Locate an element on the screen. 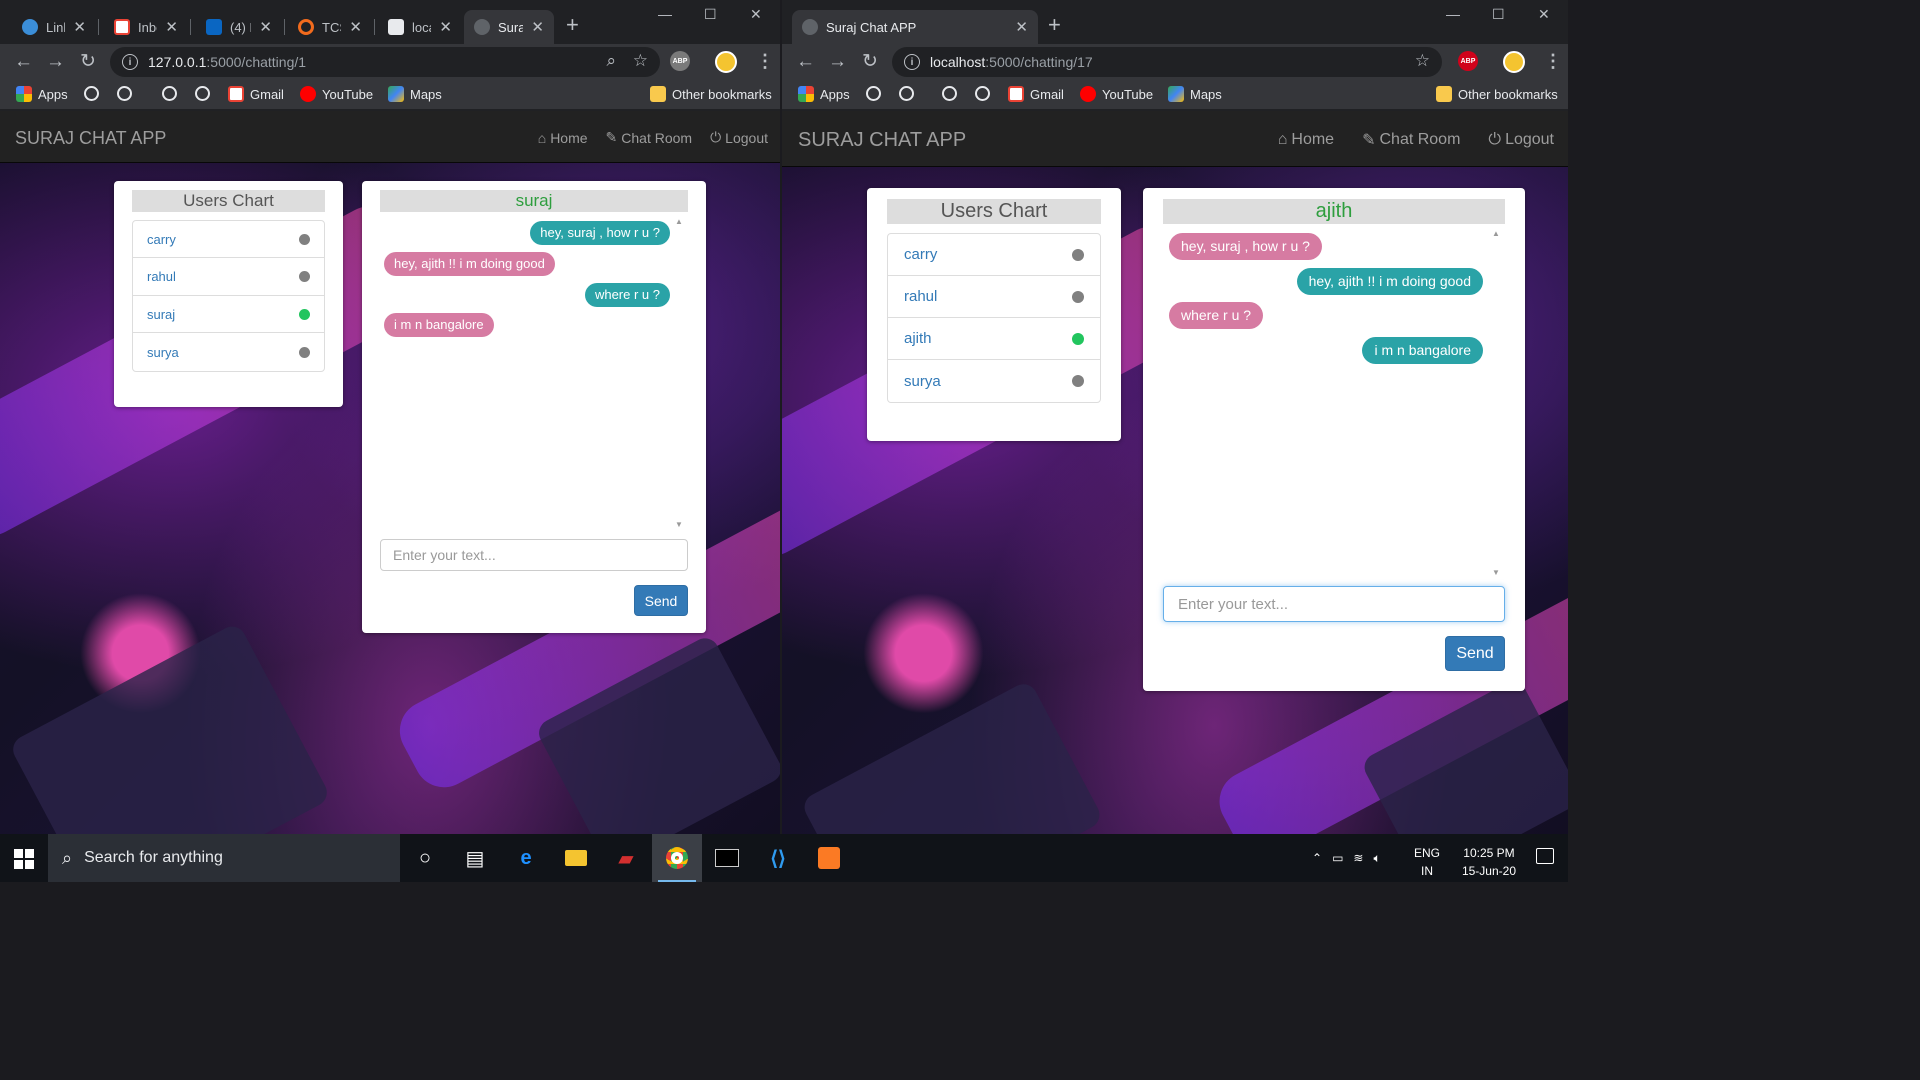 This screenshot has height=1080, width=1920. wifi-icon: ≋ is located at coordinates (1358, 858).